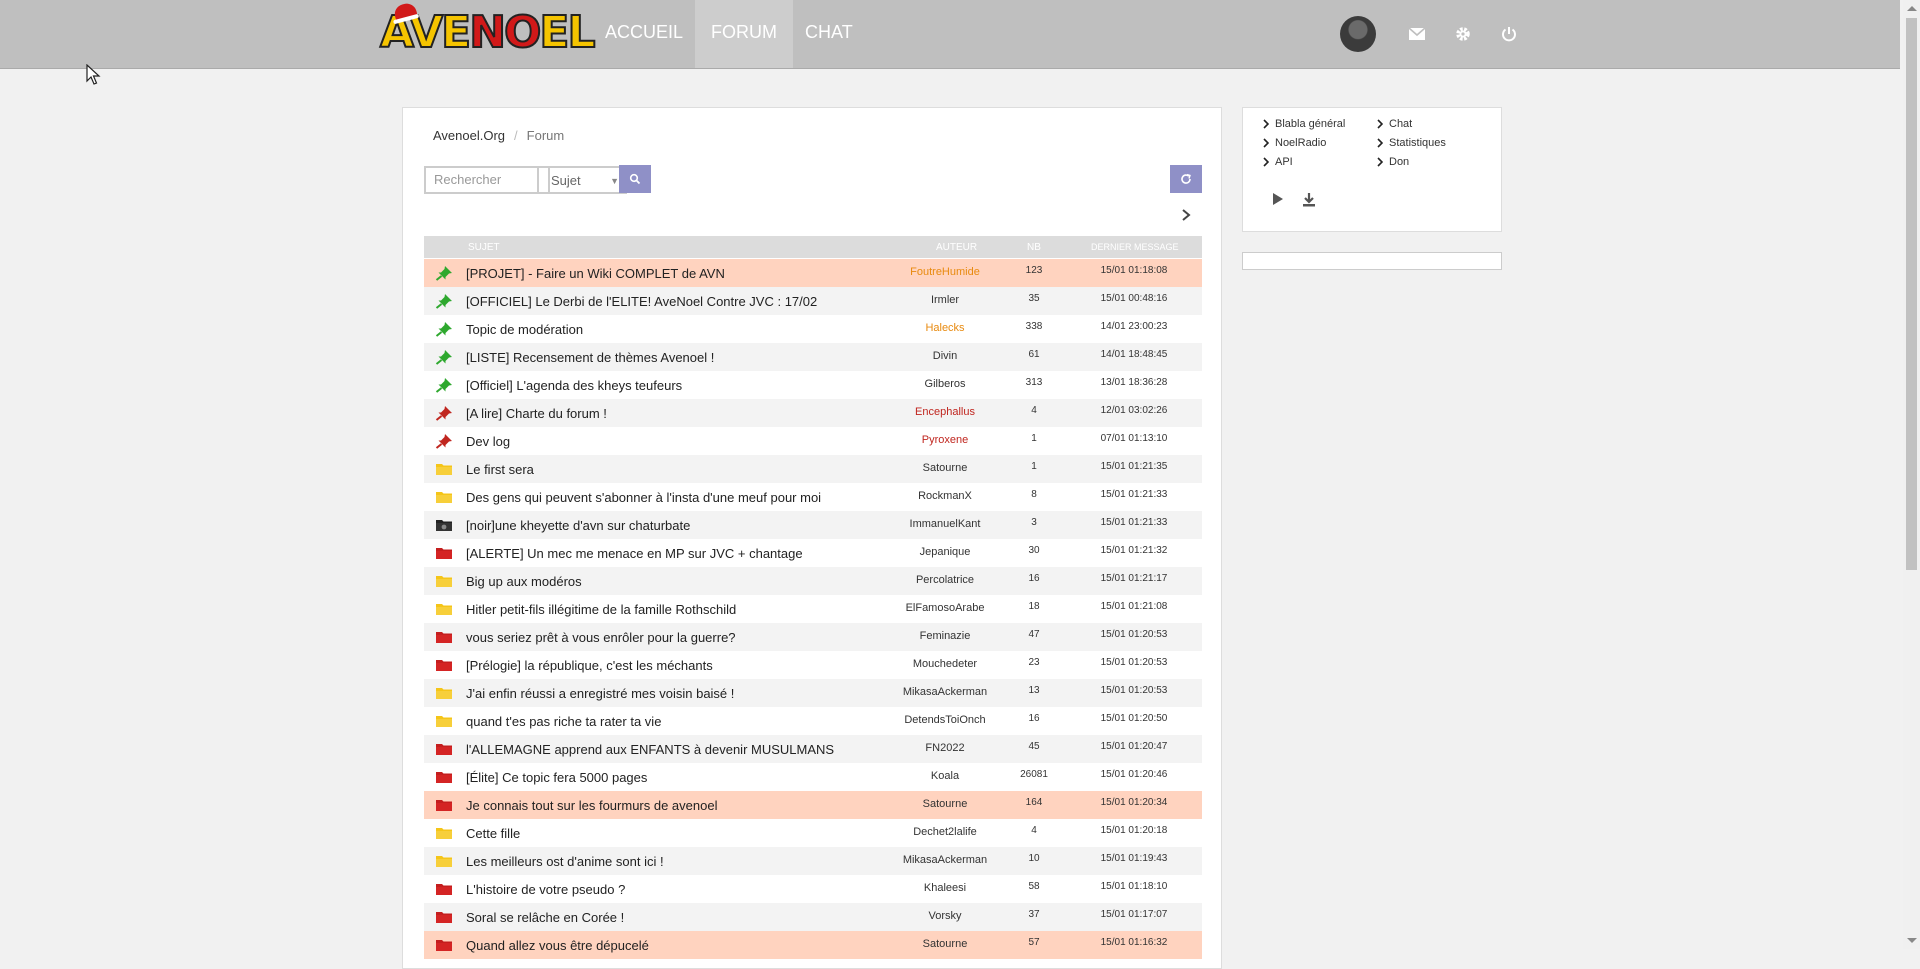 The width and height of the screenshot is (1920, 969). Describe the element at coordinates (1134, 410) in the screenshot. I see `topic-last-message: 12/01 03:02:26` at that location.